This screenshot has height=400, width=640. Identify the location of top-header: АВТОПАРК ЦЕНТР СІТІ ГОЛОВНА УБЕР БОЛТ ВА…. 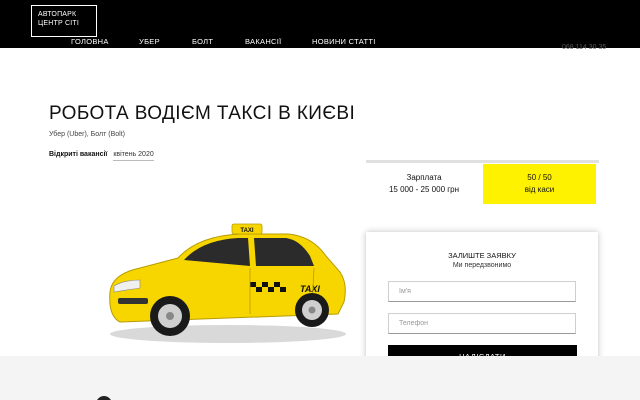
(320, 24).